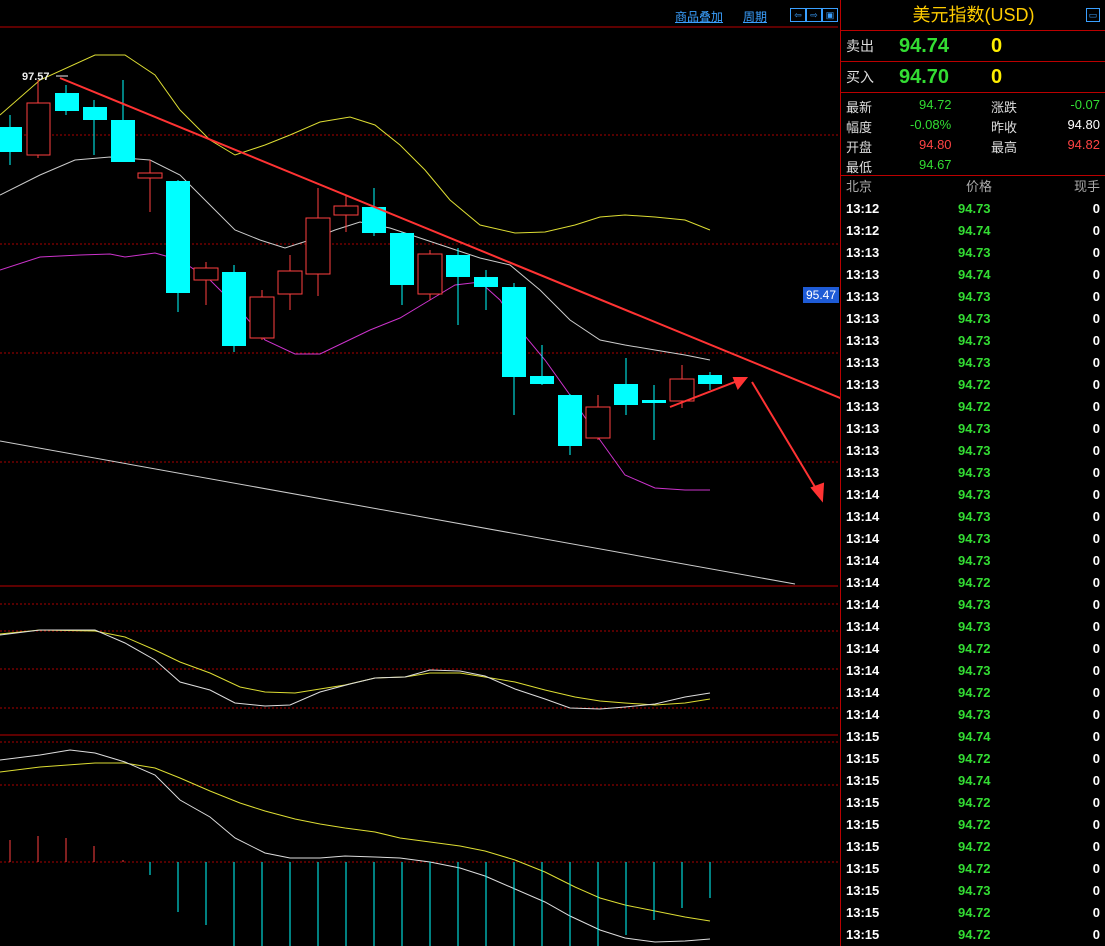  I want to click on instrument-title: 美元指数(USD) ▭, so click(973, 15).